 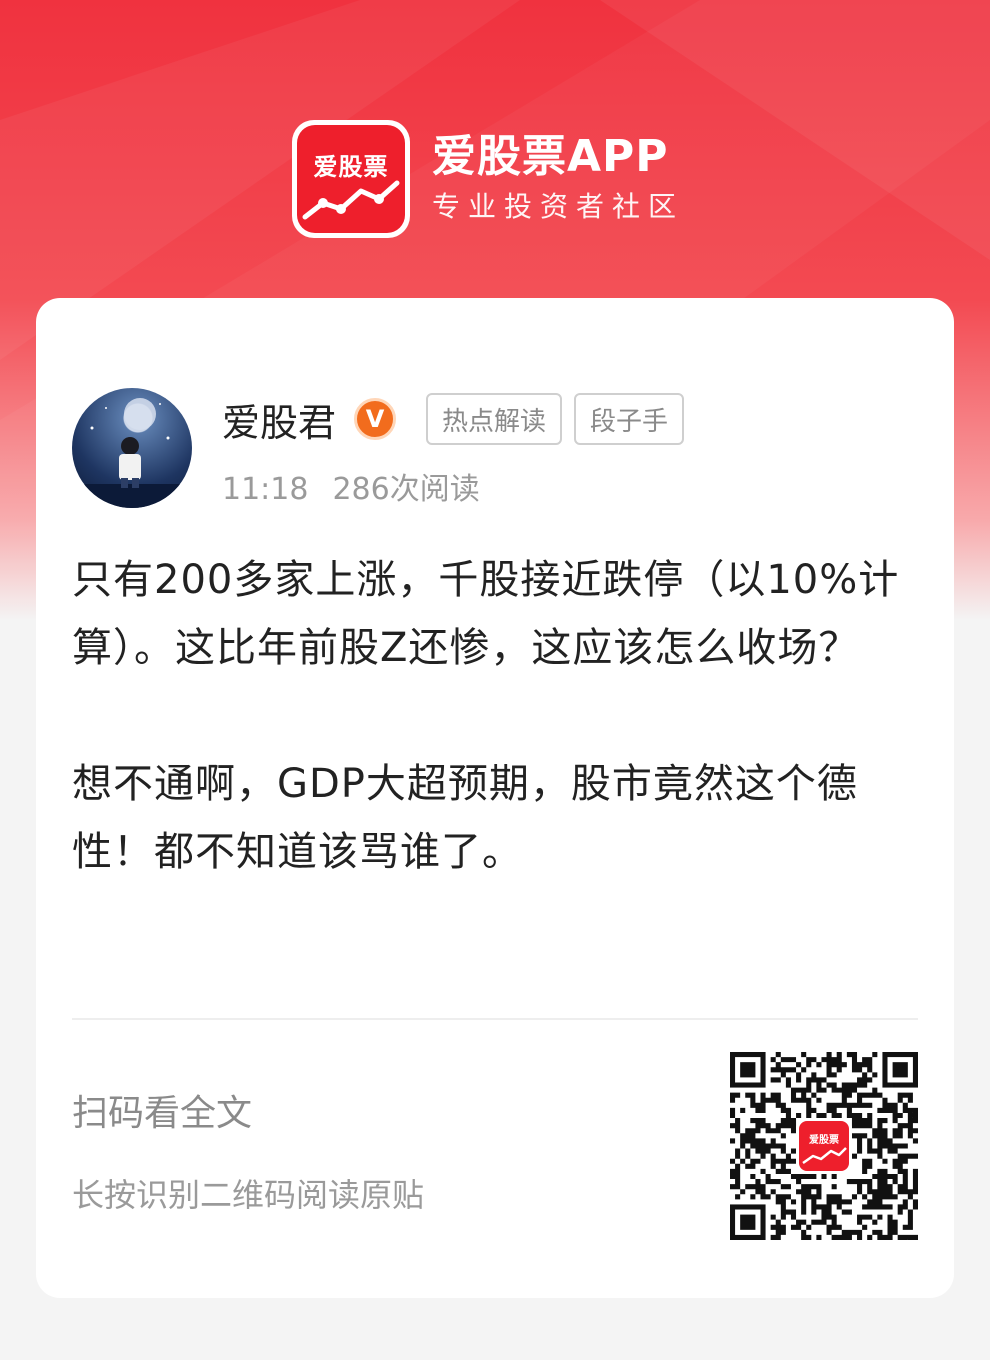 What do you see at coordinates (162, 1113) in the screenshot?
I see `scan-title: 扫码看全文` at bounding box center [162, 1113].